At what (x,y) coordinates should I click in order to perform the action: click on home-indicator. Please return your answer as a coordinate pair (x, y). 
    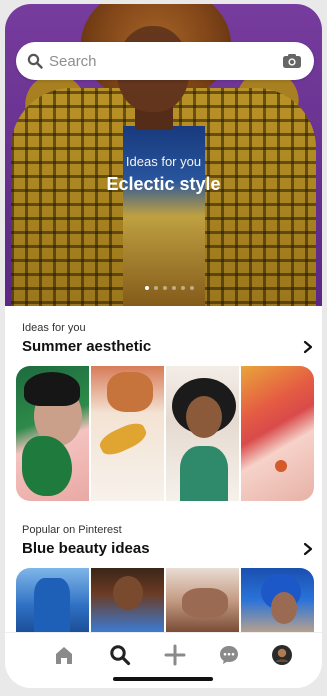
    Looking at the image, I should click on (163, 679).